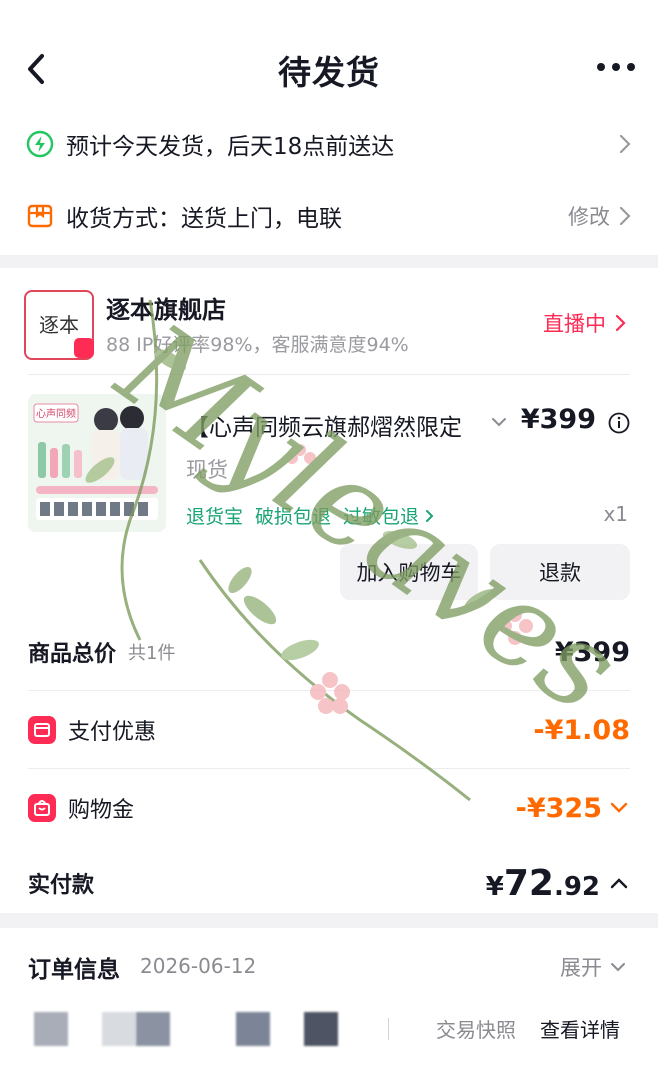  What do you see at coordinates (215, 517) in the screenshot?
I see `guarantee-return: 退货宝` at bounding box center [215, 517].